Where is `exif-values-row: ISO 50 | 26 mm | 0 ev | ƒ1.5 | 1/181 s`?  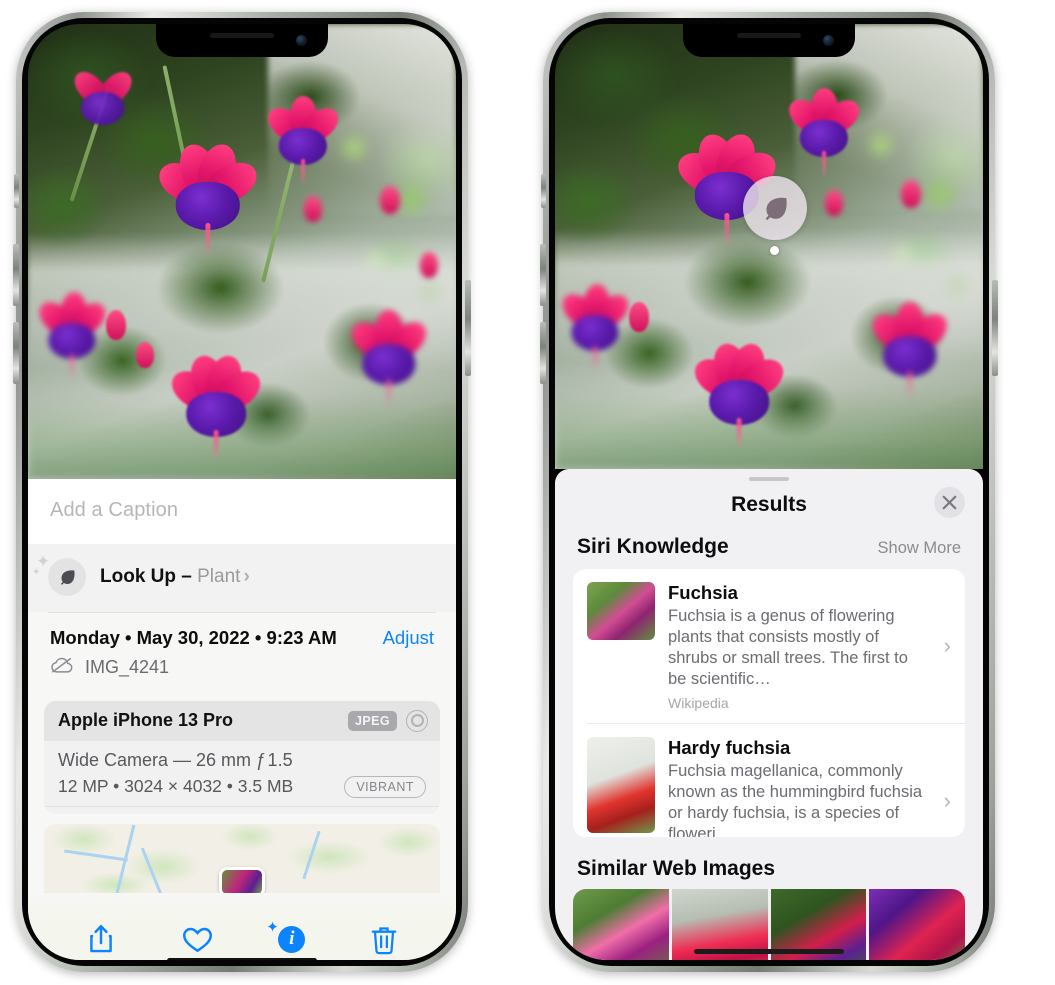
exif-values-row: ISO 50 | 26 mm | 0 ev | ƒ1.5 | 1/181 s is located at coordinates (242, 809).